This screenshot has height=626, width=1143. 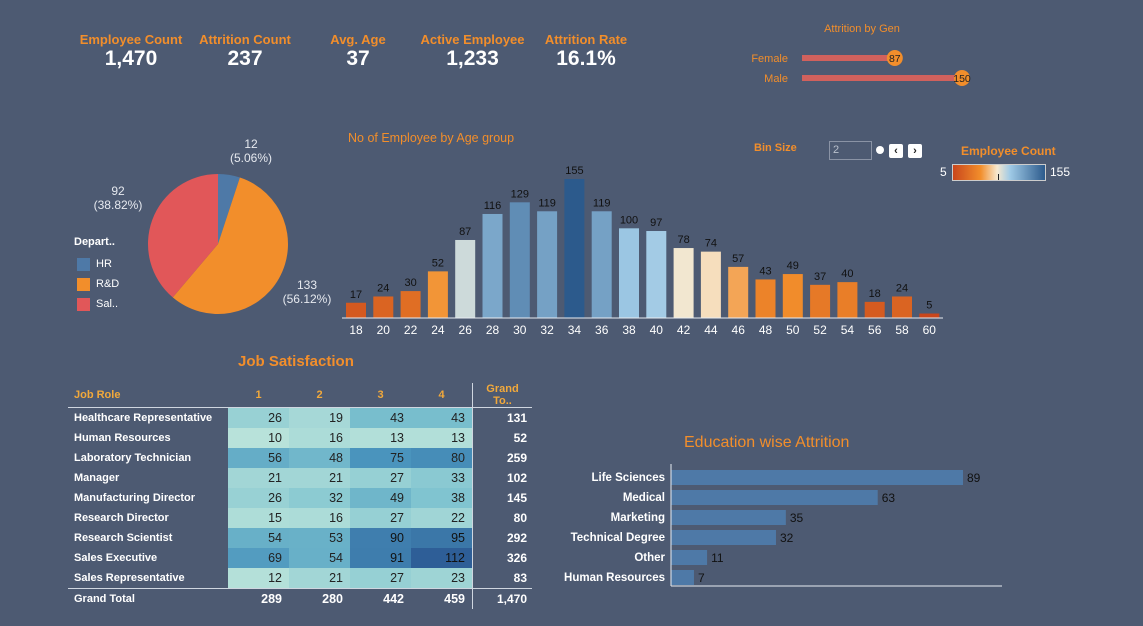 I want to click on heatmap-cell: 10, so click(x=258, y=438).